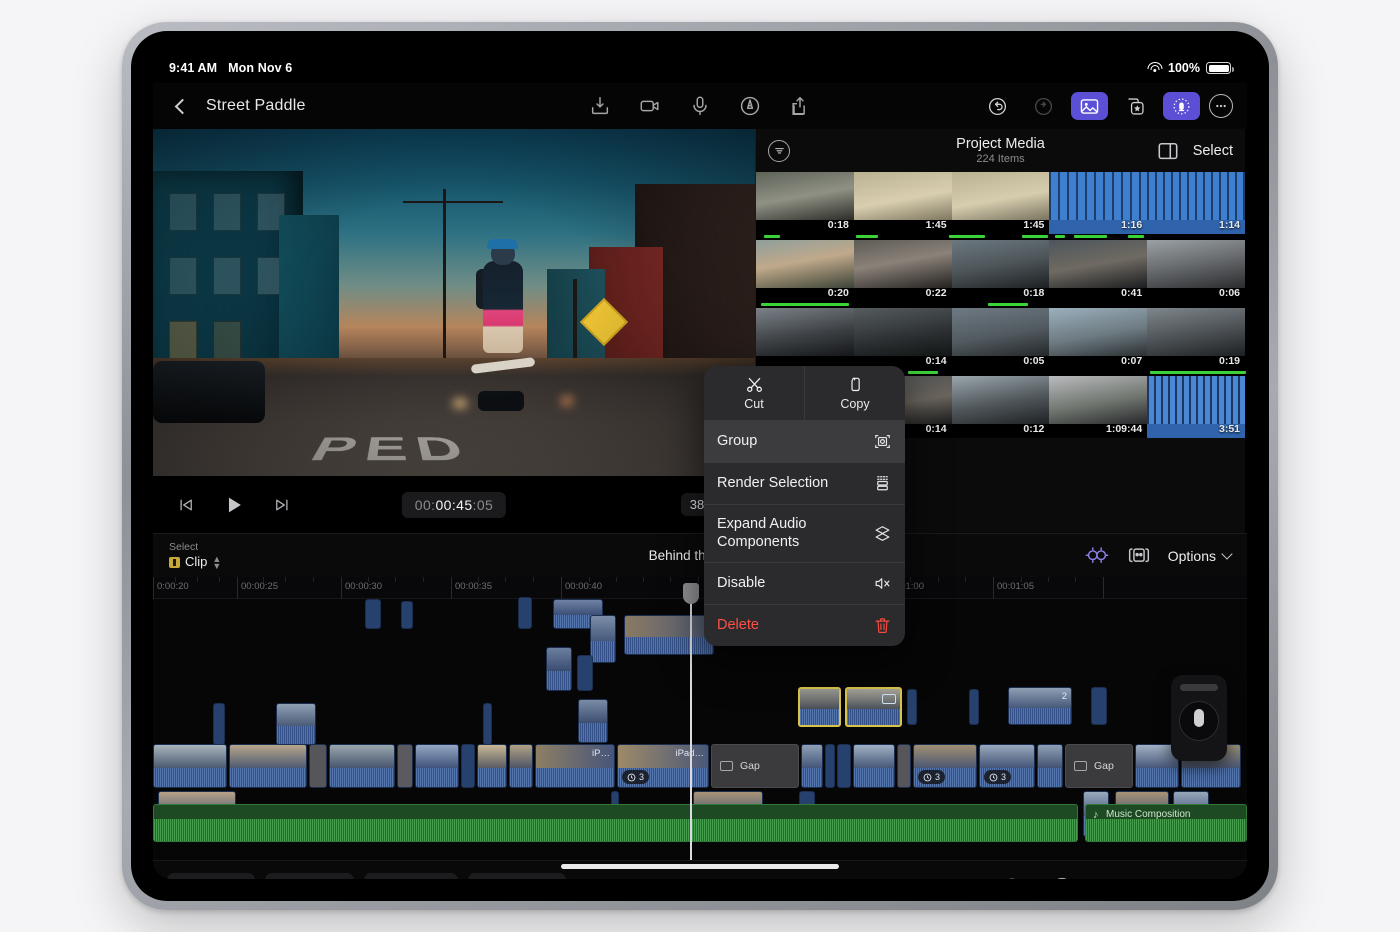  I want to click on media-item: 0:20, so click(805, 271).